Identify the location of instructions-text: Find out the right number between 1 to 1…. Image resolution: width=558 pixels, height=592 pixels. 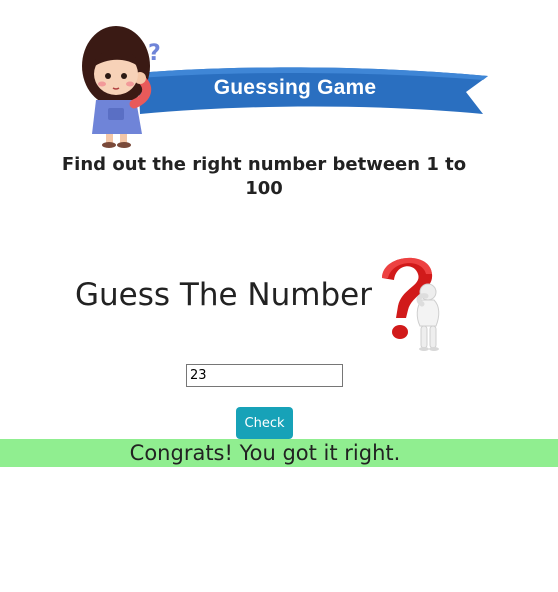
(264, 176).